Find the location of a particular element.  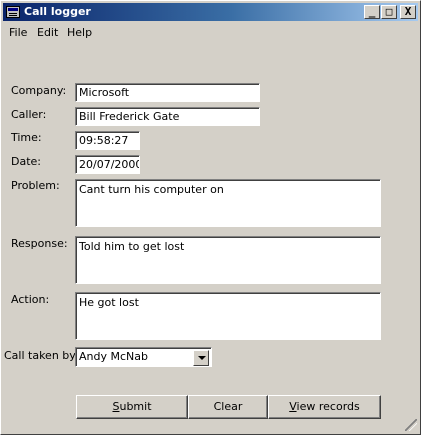

menu-edit: Edit is located at coordinates (47, 32).